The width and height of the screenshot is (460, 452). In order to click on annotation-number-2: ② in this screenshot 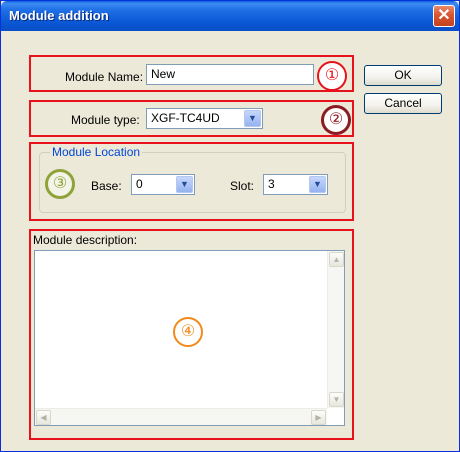, I will do `click(336, 119)`.